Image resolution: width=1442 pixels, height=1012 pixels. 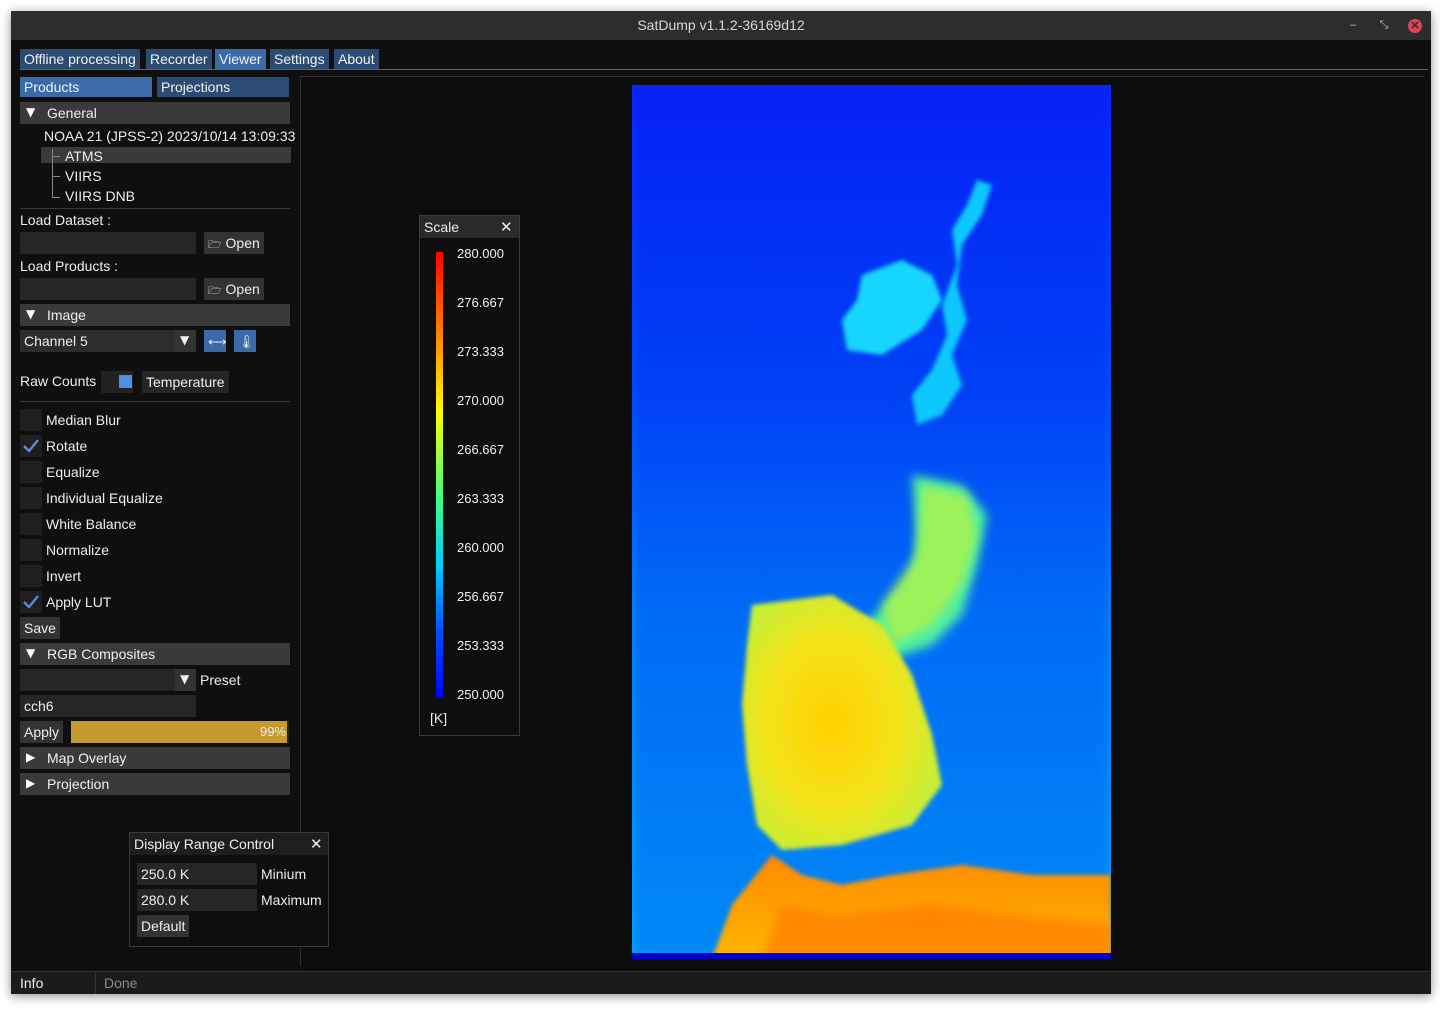 What do you see at coordinates (31, 576) in the screenshot?
I see `invert-checkbox` at bounding box center [31, 576].